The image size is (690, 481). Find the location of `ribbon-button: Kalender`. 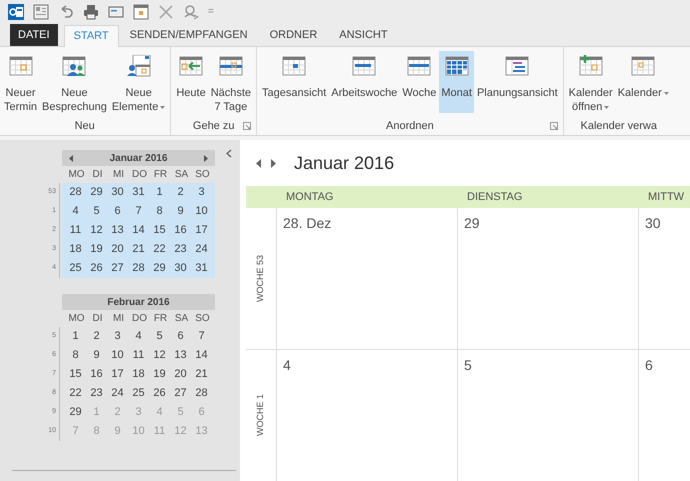

ribbon-button: Kalender is located at coordinates (643, 82).